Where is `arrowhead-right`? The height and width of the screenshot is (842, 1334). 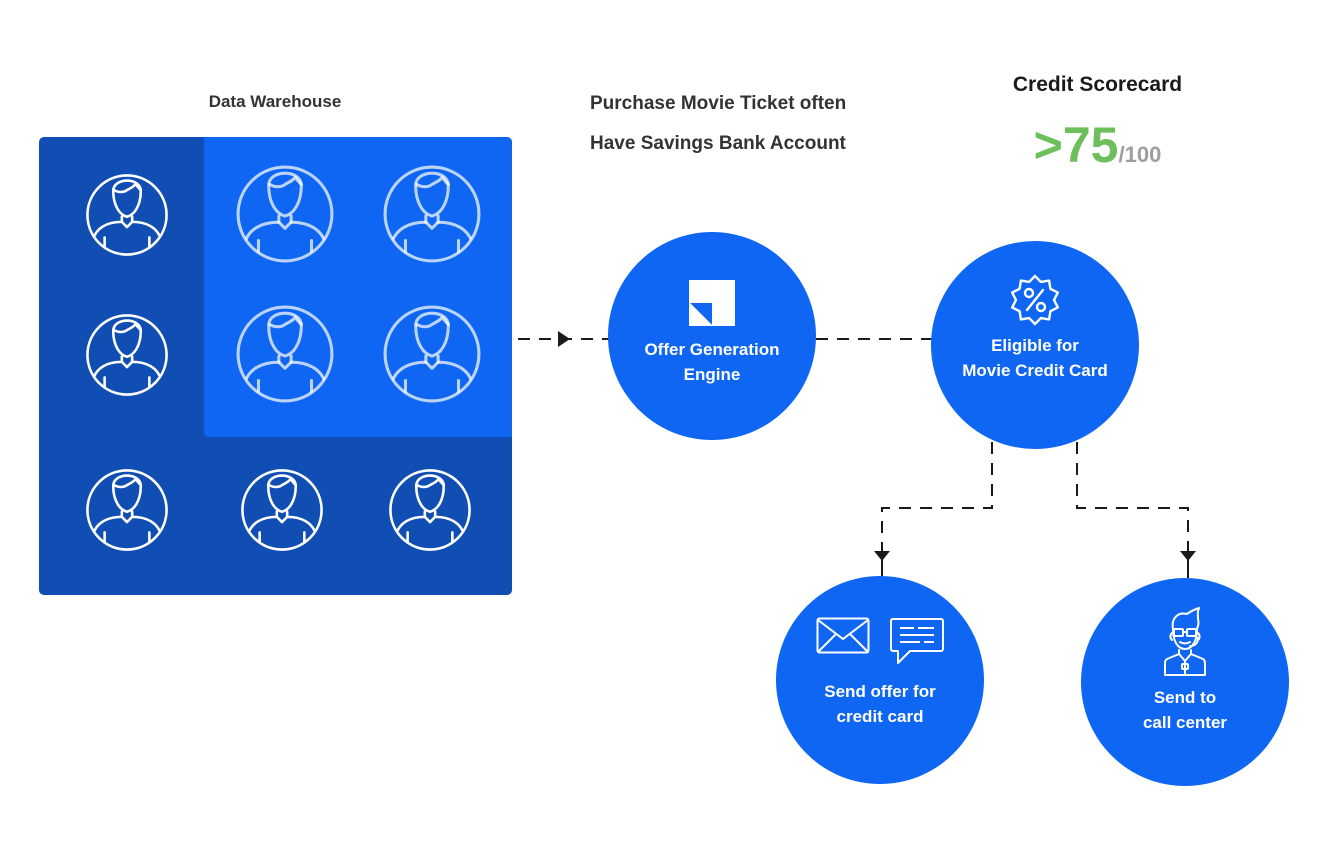
arrowhead-right is located at coordinates (564, 339).